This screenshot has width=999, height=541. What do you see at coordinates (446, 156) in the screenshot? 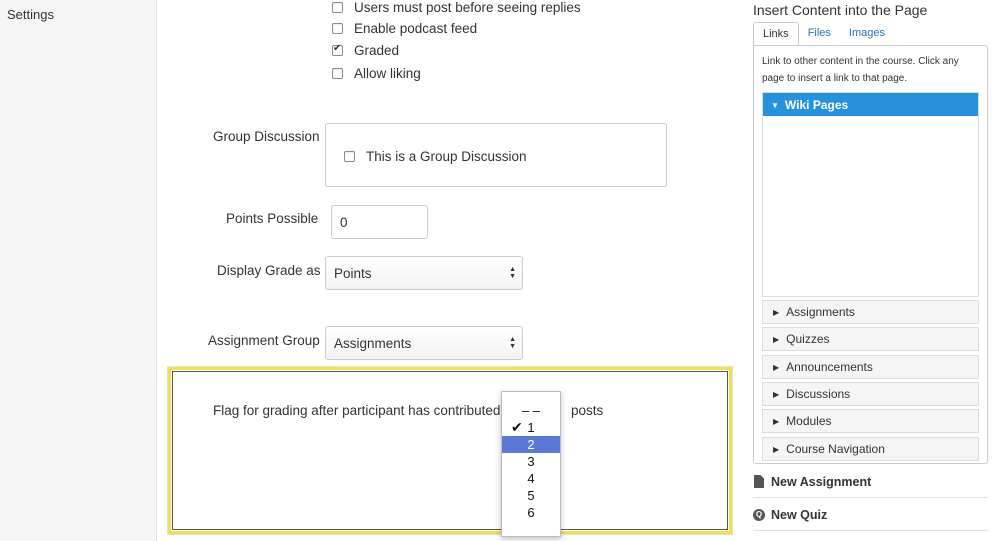
I see `option-label: This is a Group Discussion` at bounding box center [446, 156].